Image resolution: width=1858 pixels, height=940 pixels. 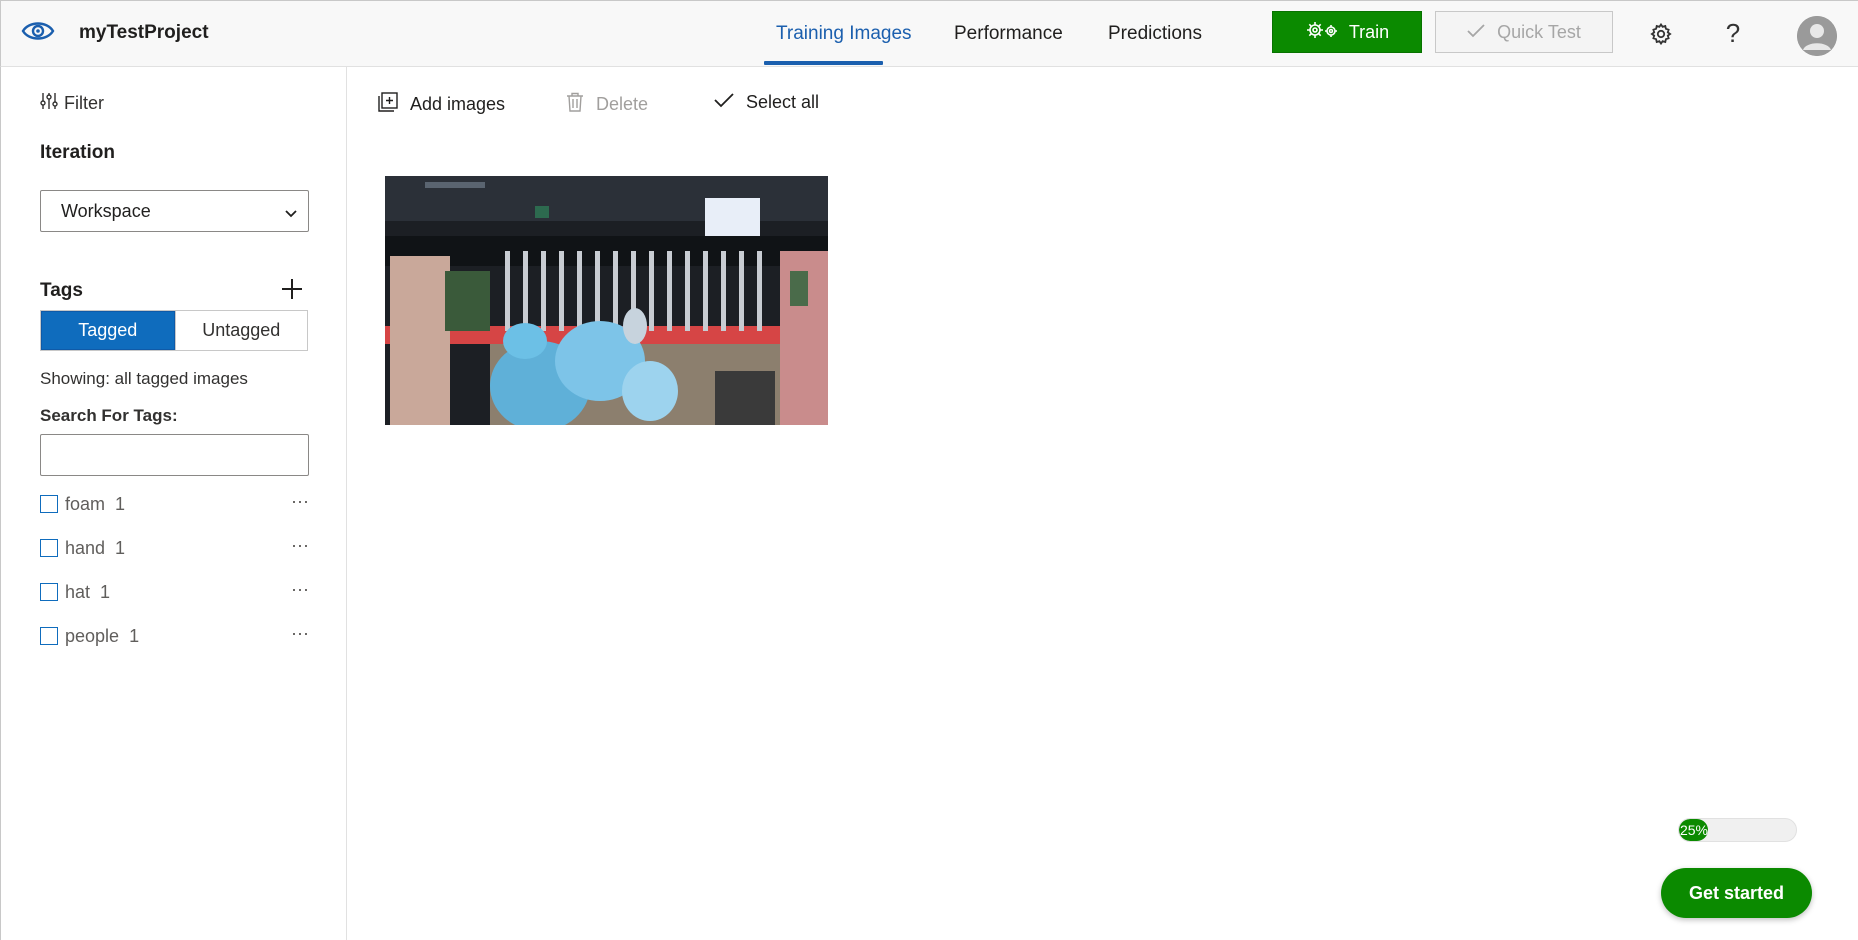 I want to click on train-button: Train, so click(x=1347, y=32).